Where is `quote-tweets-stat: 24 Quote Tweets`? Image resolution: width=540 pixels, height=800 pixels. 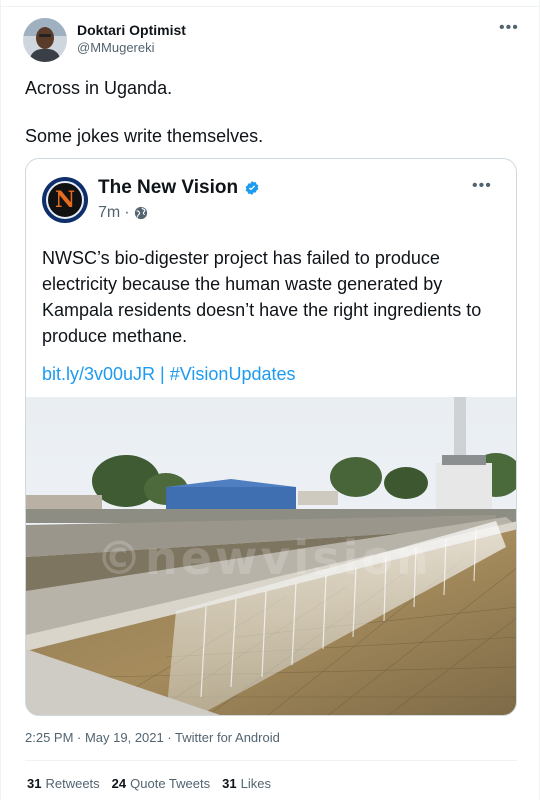 quote-tweets-stat: 24 Quote Tweets is located at coordinates (161, 783).